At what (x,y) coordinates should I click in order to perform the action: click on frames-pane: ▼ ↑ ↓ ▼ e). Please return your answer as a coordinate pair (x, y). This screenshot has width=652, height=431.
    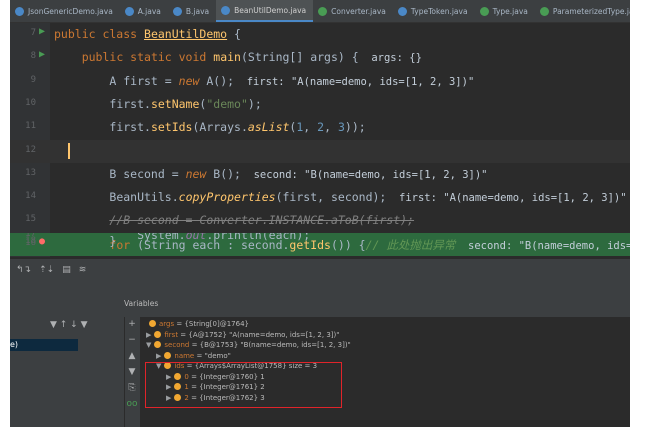
    Looking at the image, I should click on (67, 372).